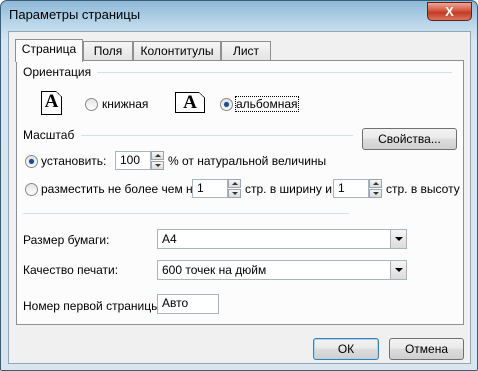  I want to click on first-page-number-label: Номер первой страницы:, so click(93, 306).